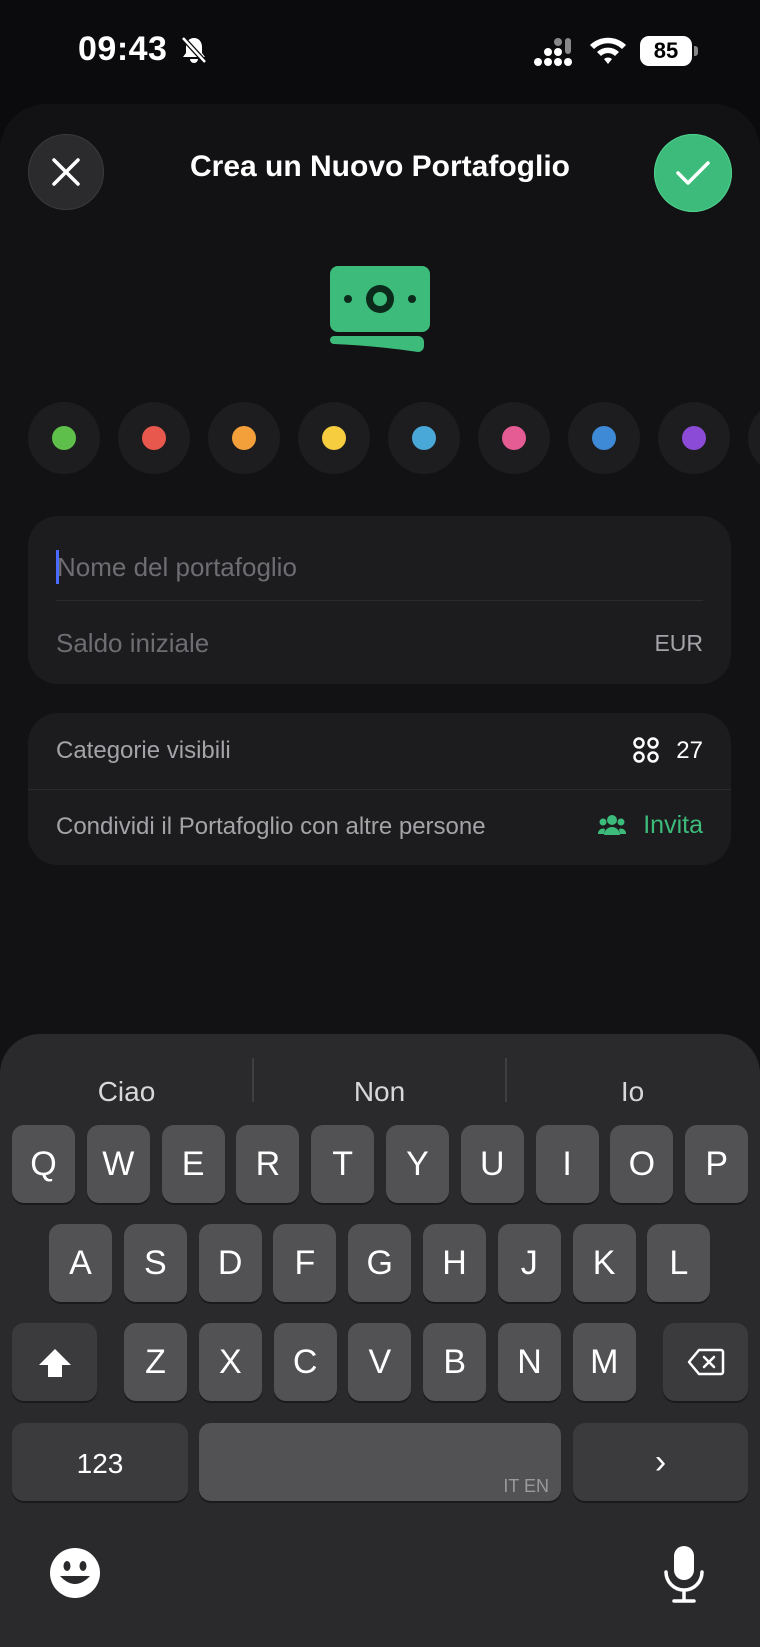 The image size is (760, 1647). What do you see at coordinates (642, 1164) in the screenshot?
I see `key-o: O` at bounding box center [642, 1164].